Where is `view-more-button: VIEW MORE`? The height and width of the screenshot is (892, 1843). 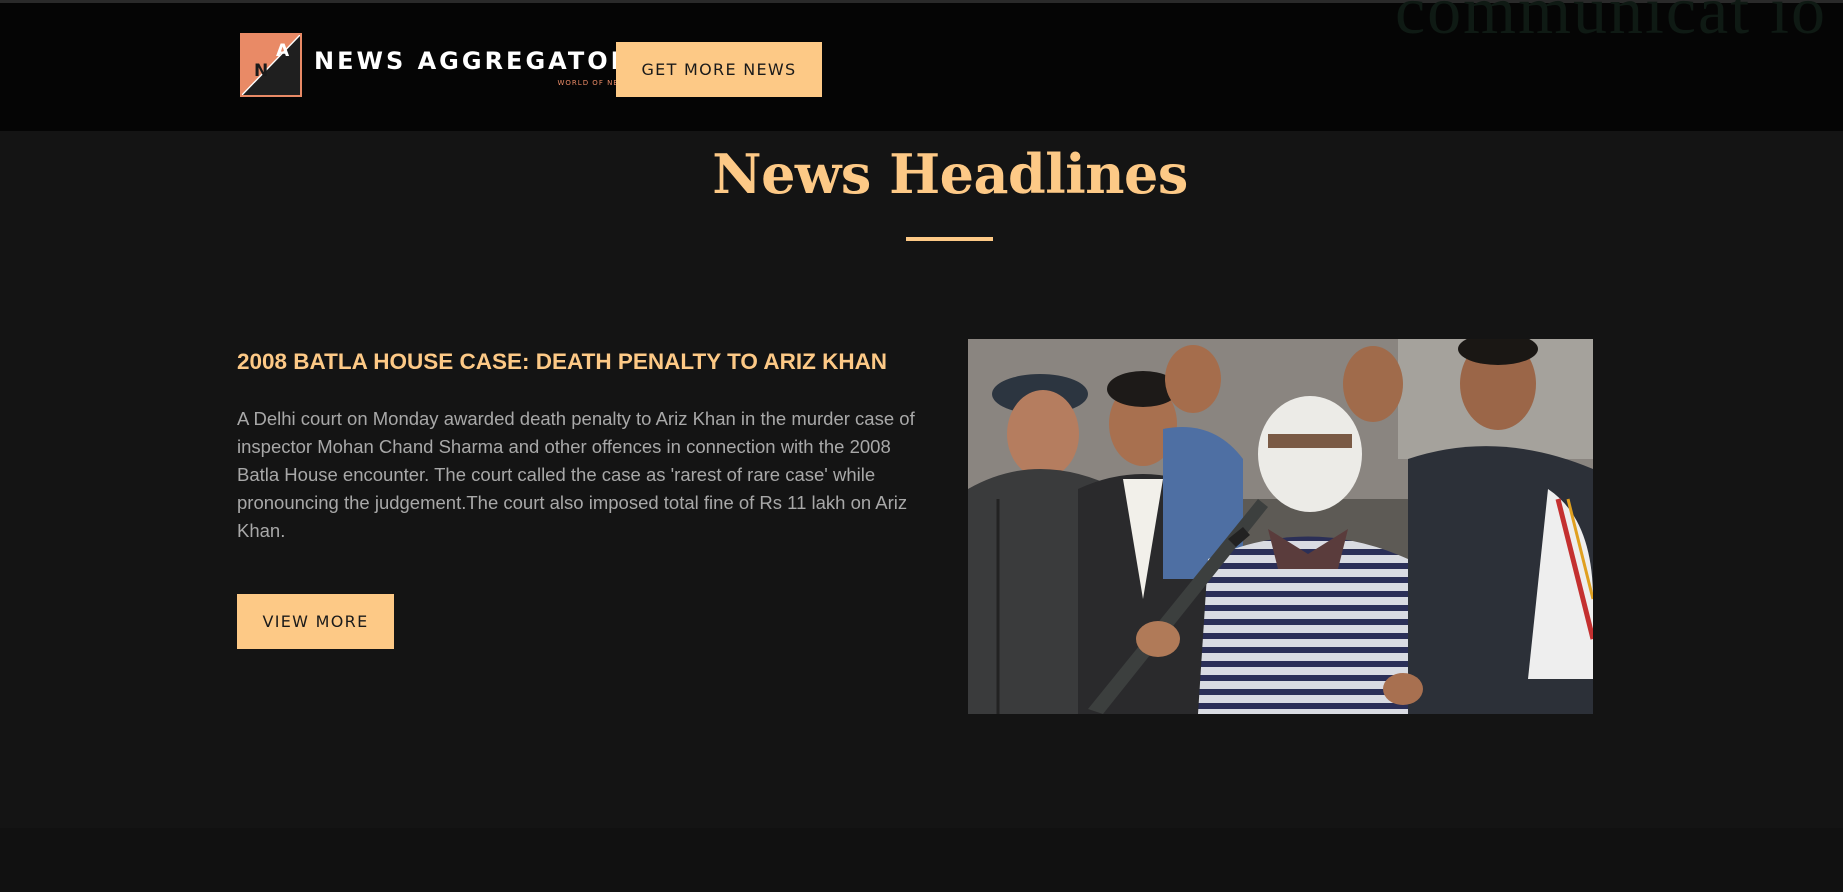
view-more-button: VIEW MORE is located at coordinates (315, 621).